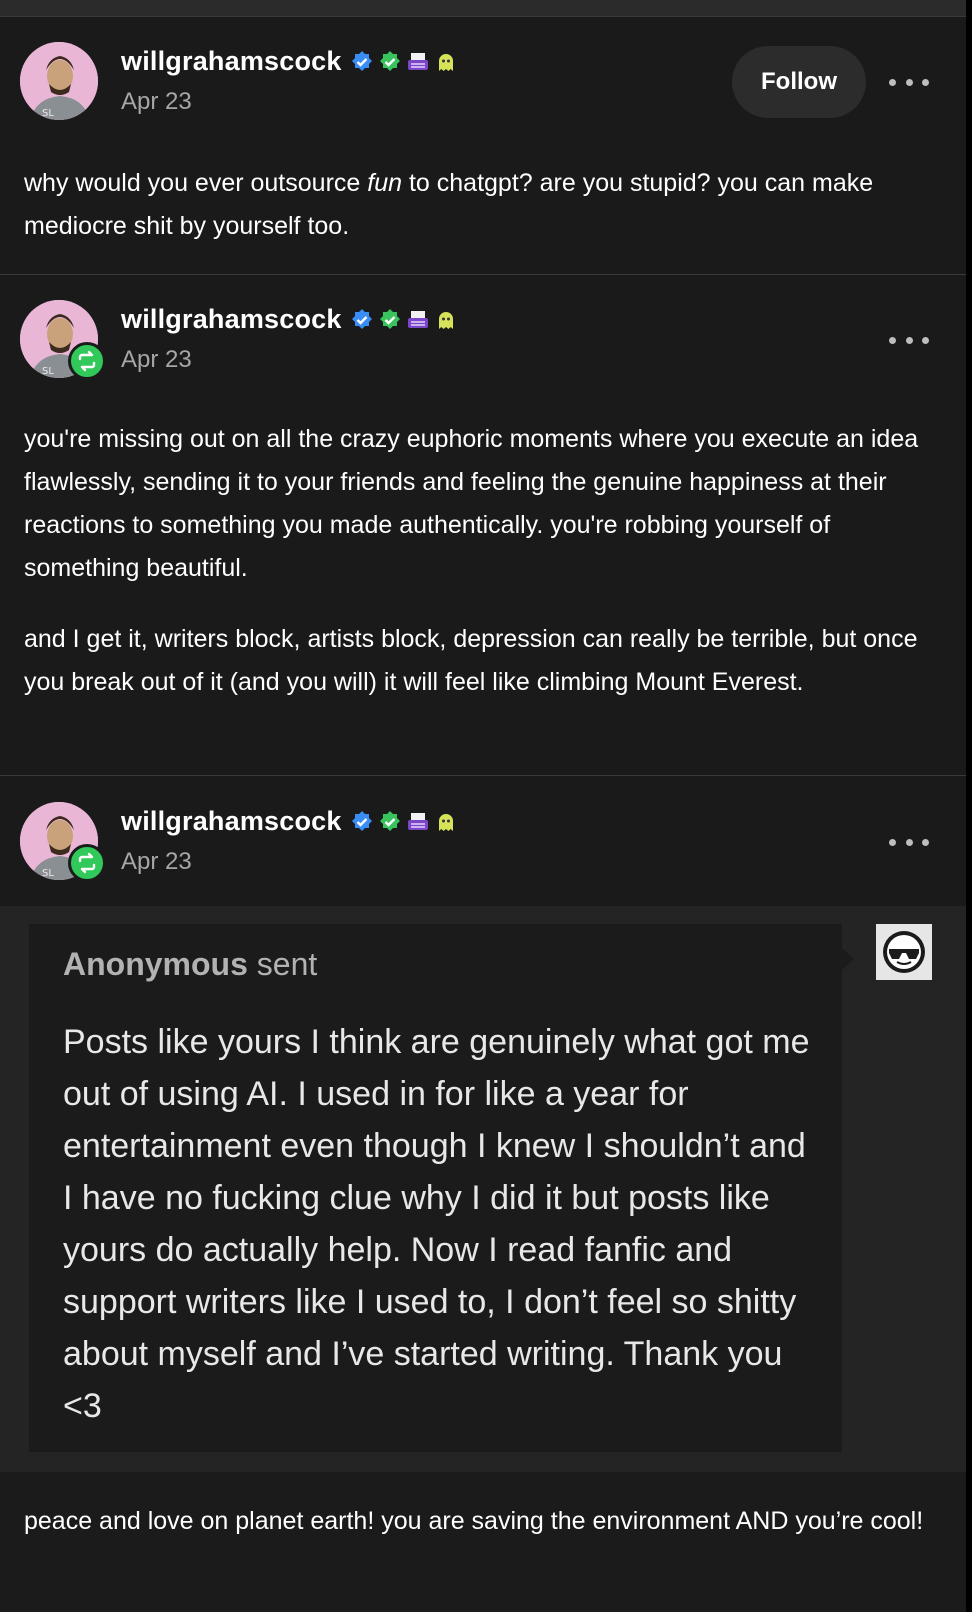 The width and height of the screenshot is (972, 1612). What do you see at coordinates (904, 952) in the screenshot?
I see `anonymous-sunglasses-icon` at bounding box center [904, 952].